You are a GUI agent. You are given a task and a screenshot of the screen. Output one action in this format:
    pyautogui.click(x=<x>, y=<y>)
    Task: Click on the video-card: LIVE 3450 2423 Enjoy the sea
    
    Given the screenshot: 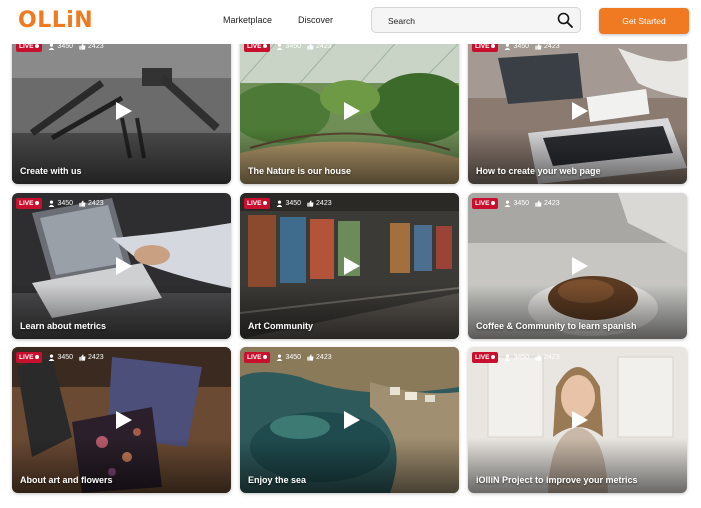 What is the action you would take?
    pyautogui.click(x=349, y=420)
    